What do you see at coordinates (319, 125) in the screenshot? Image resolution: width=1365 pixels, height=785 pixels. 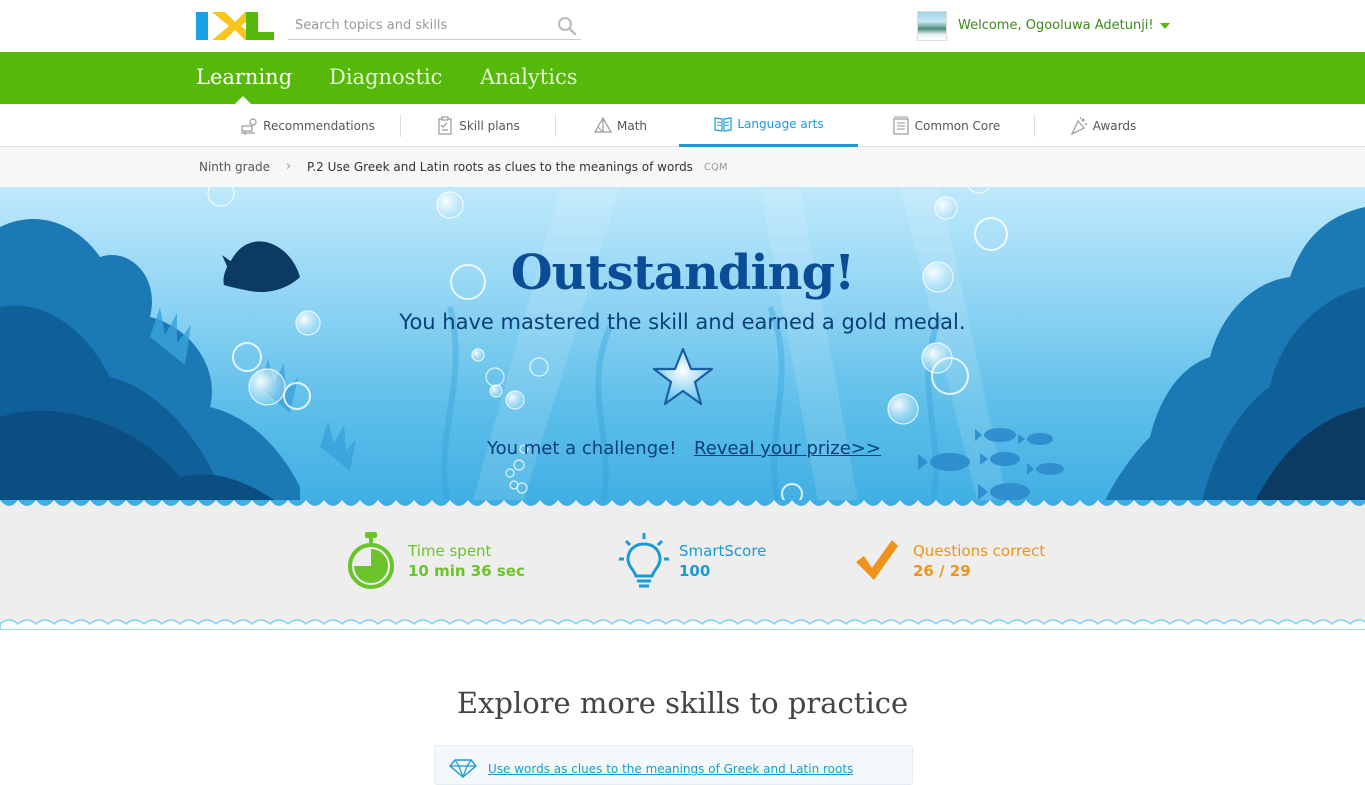 I see `subtab-label: Recommendations` at bounding box center [319, 125].